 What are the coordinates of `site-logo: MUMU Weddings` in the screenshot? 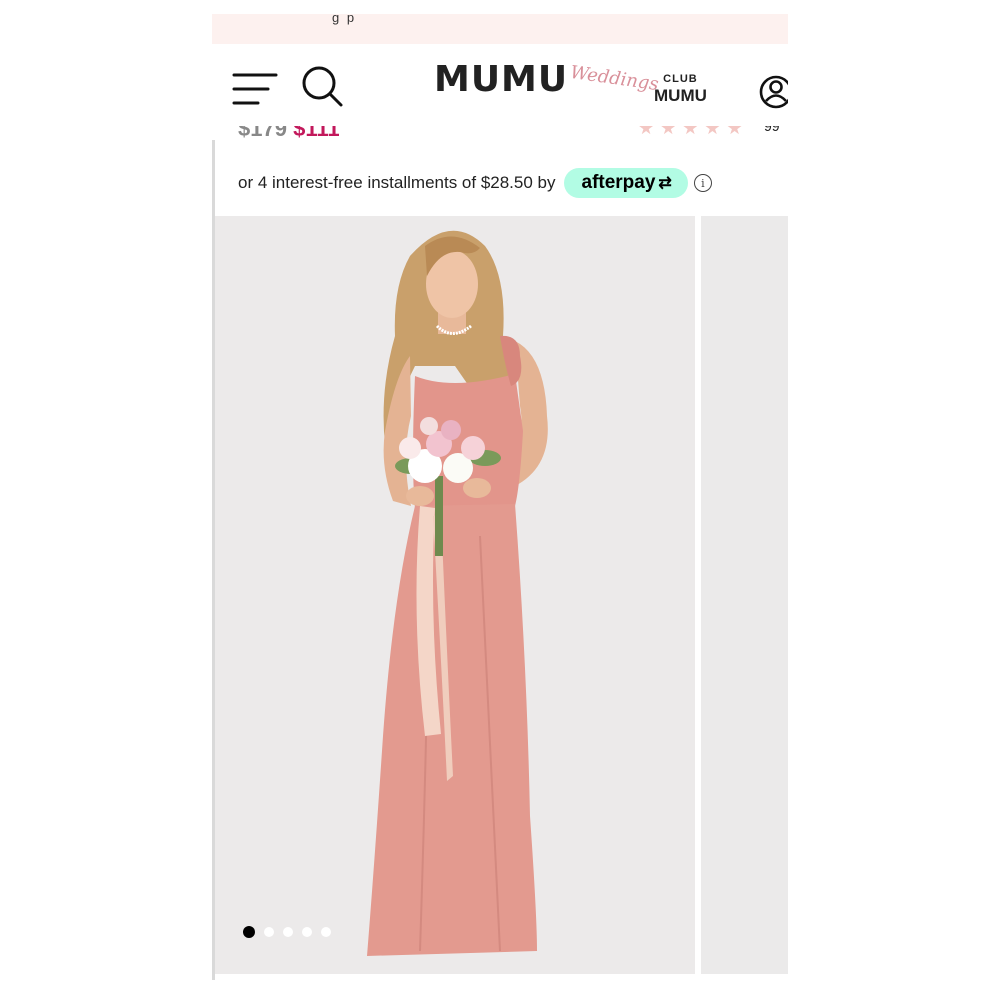 It's located at (547, 83).